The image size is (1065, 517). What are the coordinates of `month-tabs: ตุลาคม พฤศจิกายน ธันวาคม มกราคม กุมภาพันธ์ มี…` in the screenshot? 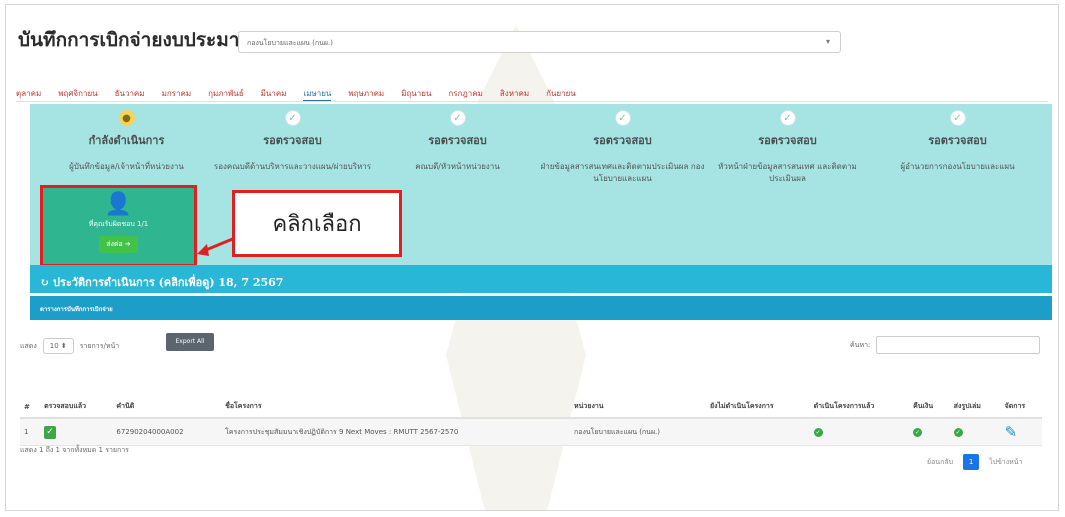 It's located at (304, 94).